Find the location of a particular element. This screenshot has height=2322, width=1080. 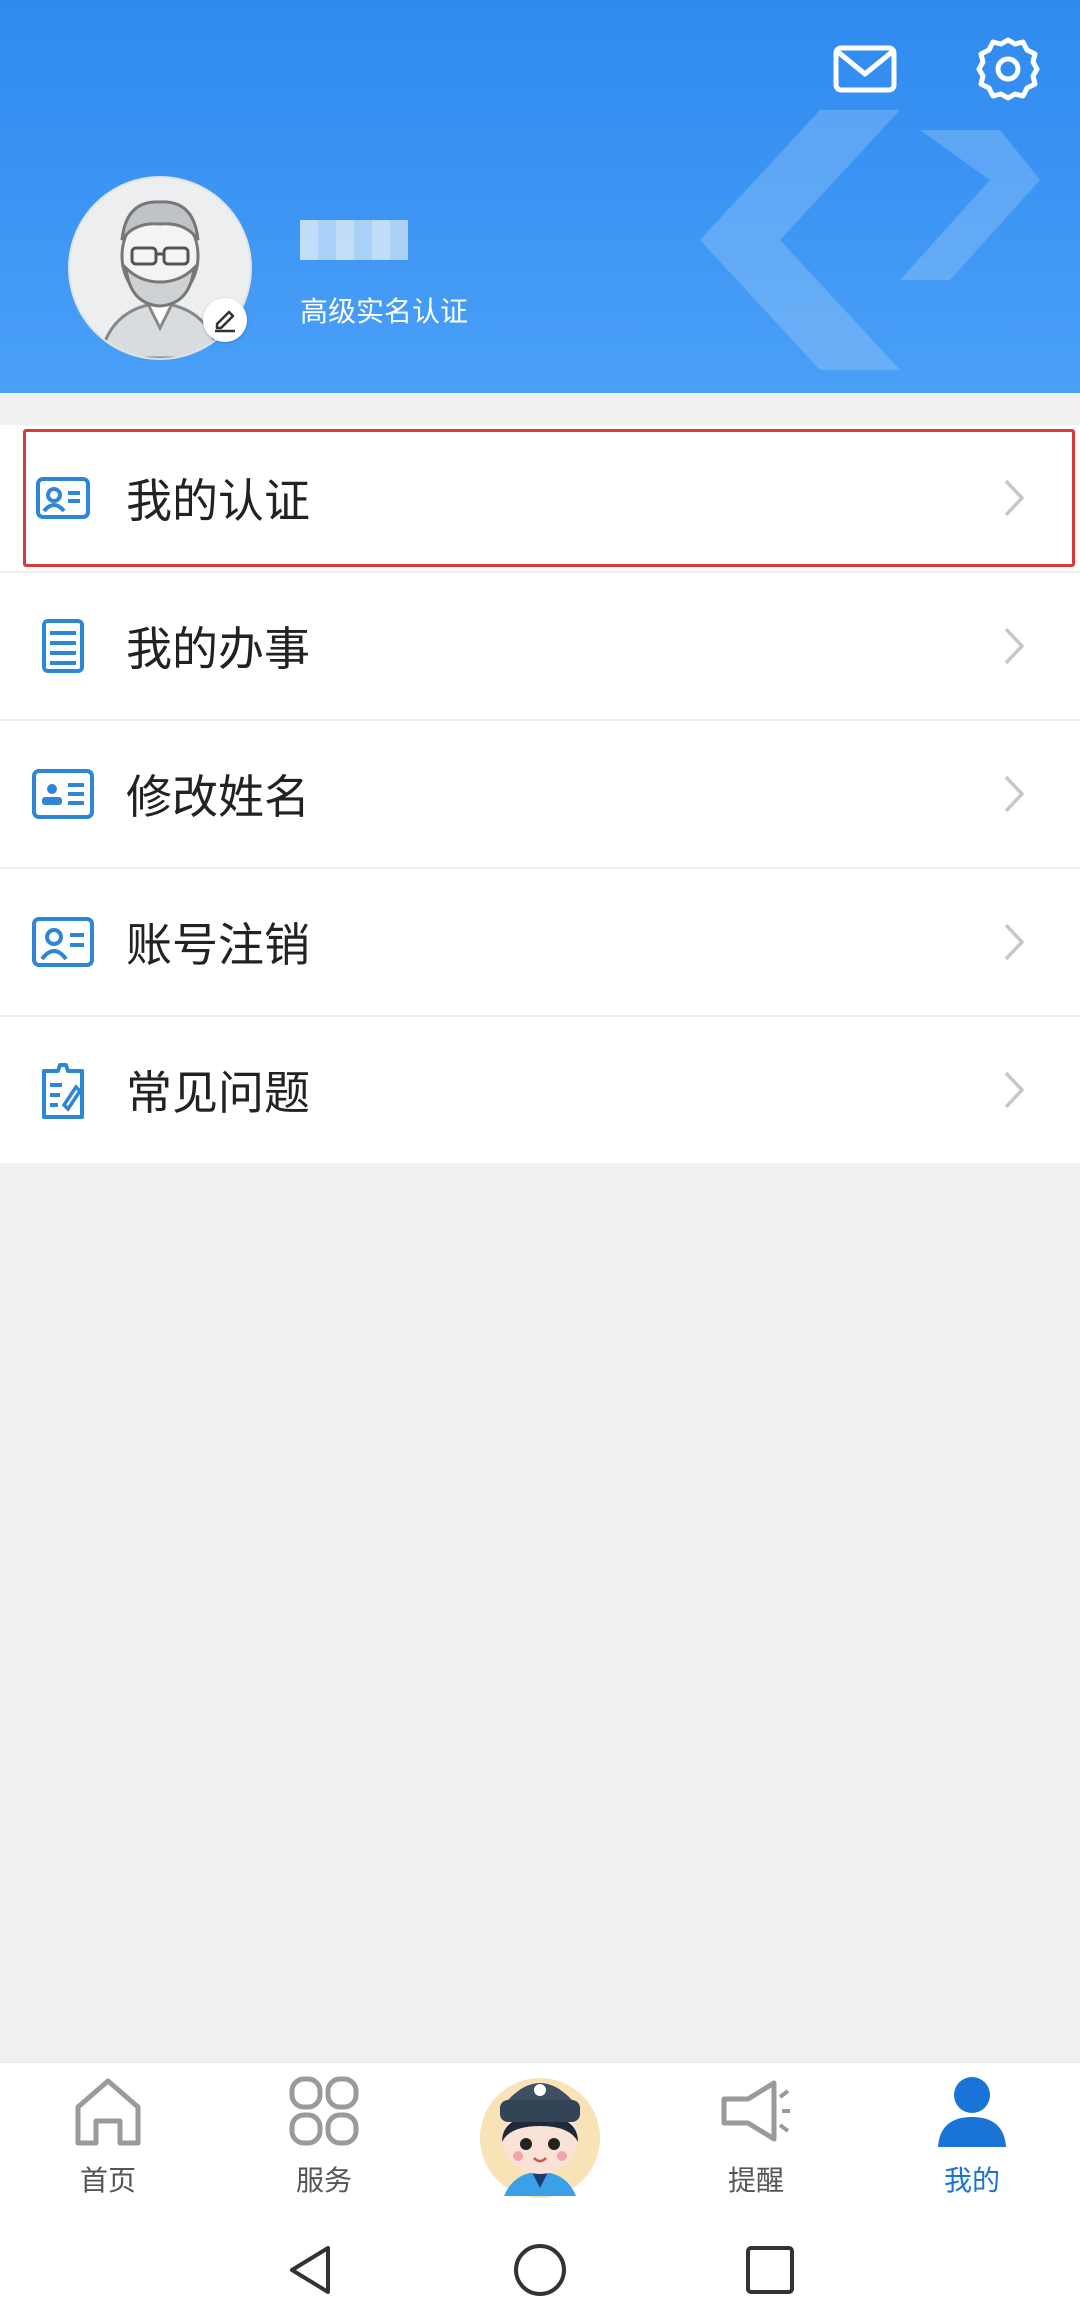

faq-document-icon is located at coordinates (63, 1091).